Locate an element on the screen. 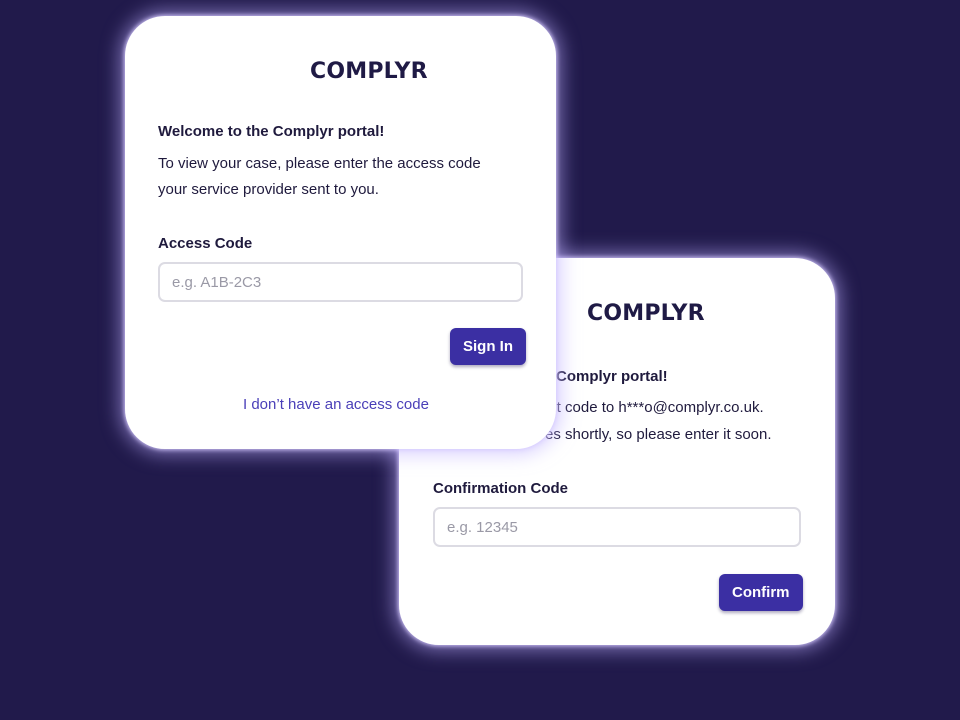 The height and width of the screenshot is (720, 960). no-access-code-link: I don’t have an access code is located at coordinates (336, 404).